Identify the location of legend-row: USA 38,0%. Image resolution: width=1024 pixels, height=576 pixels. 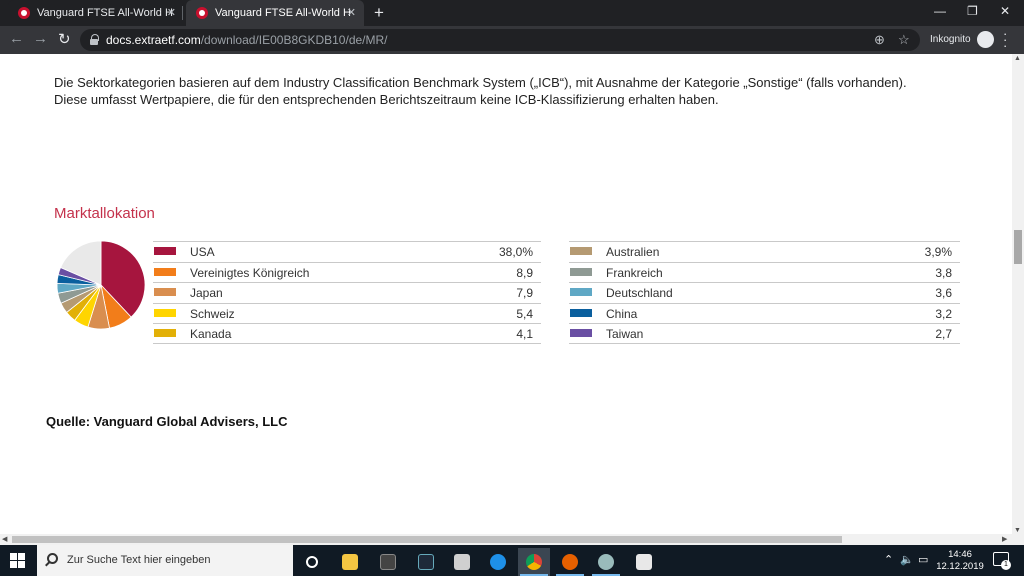
(347, 251).